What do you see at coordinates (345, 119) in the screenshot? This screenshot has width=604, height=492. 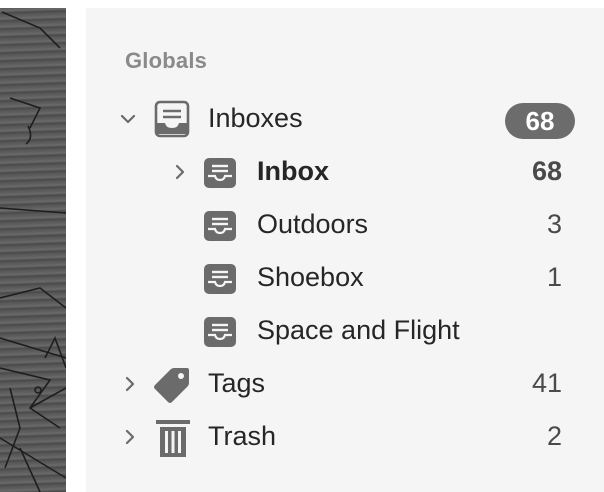 I see `sidebar-item-inboxes: Inboxes 68` at bounding box center [345, 119].